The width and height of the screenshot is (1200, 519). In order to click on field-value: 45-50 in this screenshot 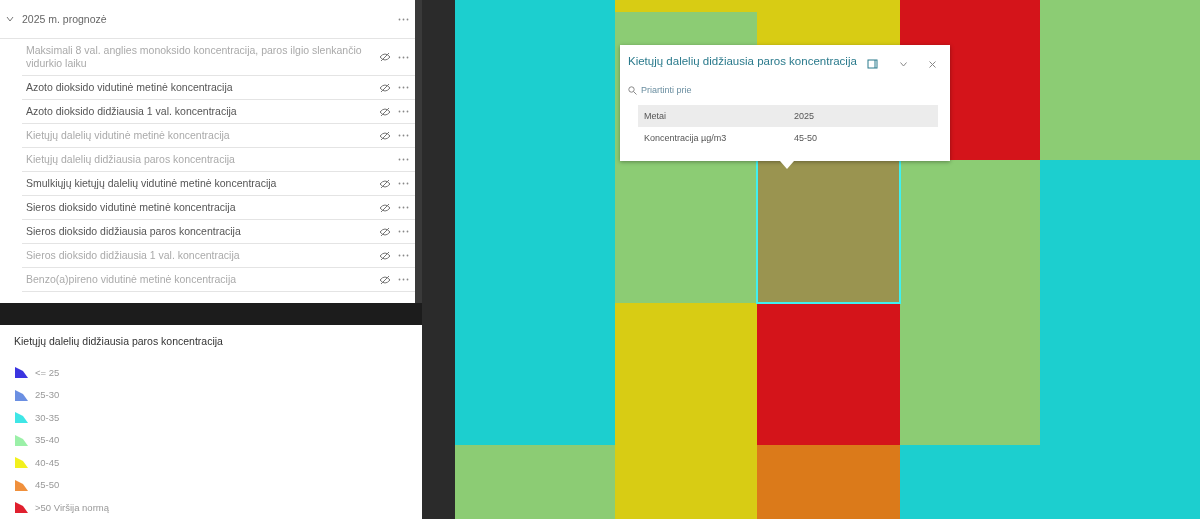, I will do `click(863, 138)`.